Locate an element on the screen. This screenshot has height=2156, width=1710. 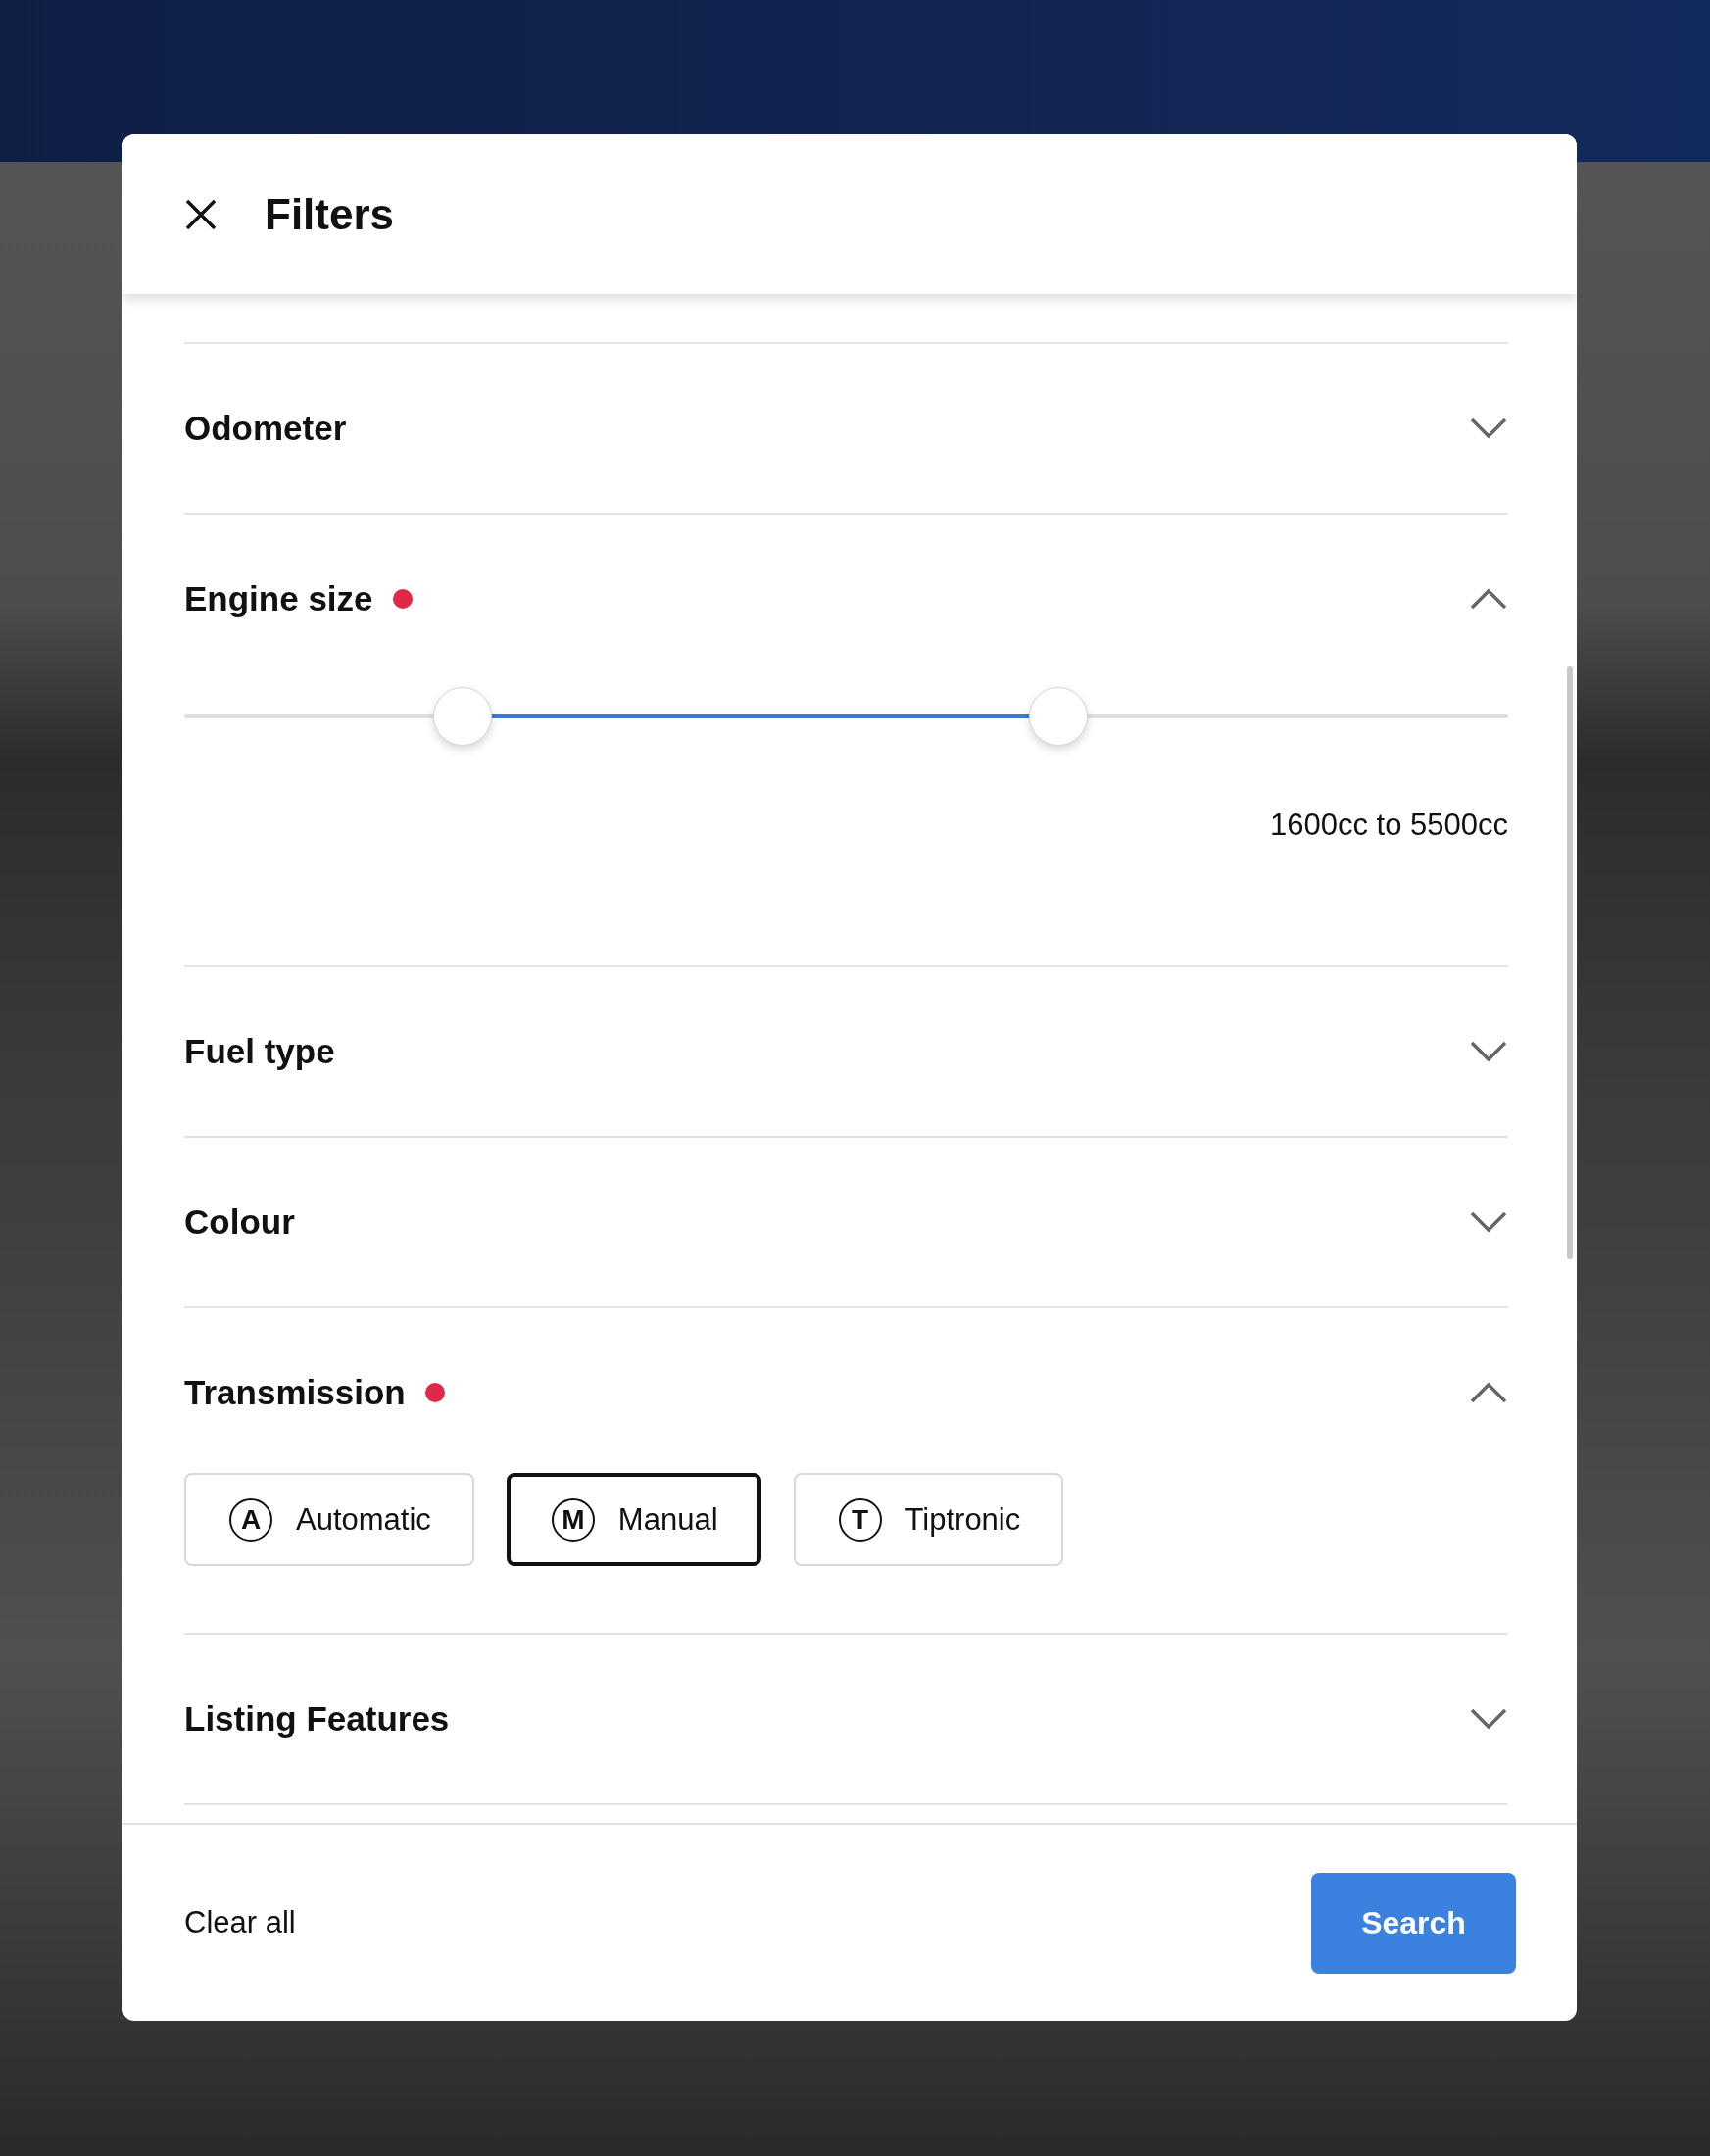
transmission-option: M Manual is located at coordinates (633, 1519).